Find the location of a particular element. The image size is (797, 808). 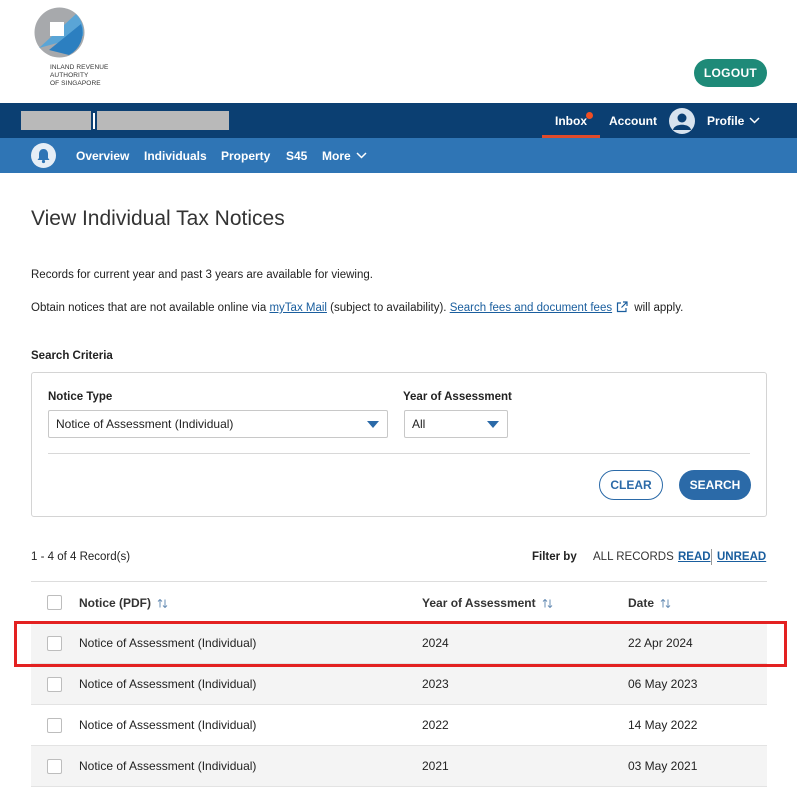

user-avatar-icon is located at coordinates (682, 121).